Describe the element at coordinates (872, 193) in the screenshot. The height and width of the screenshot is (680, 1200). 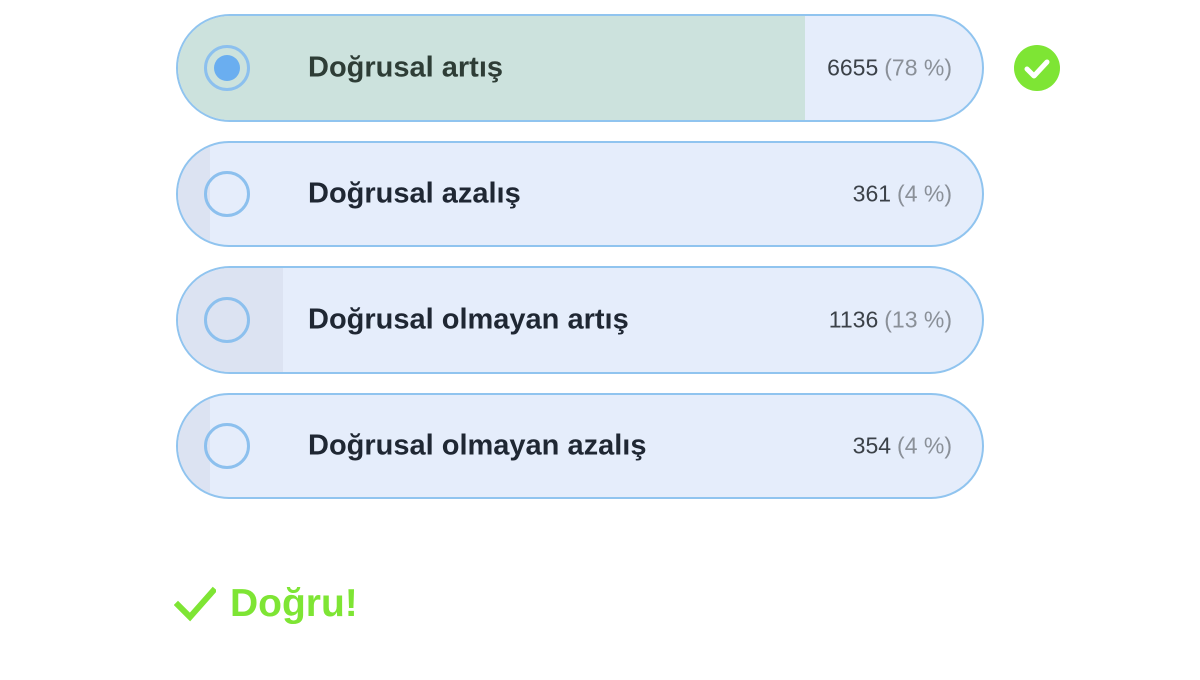
I see `vote-count: 361` at that location.